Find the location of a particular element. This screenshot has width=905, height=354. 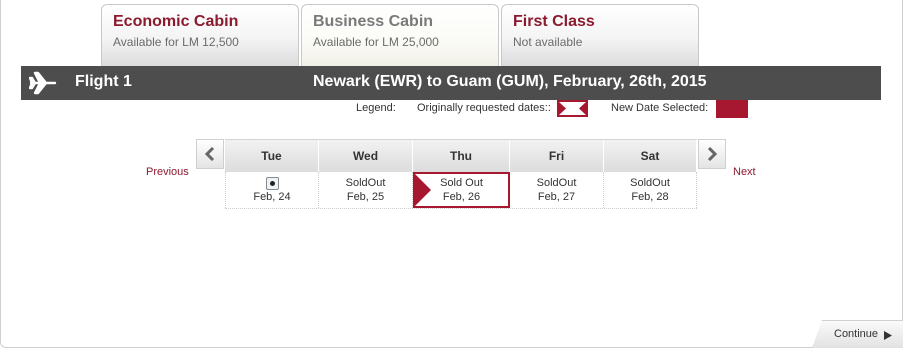

tab-title: Economic Cabin is located at coordinates (176, 21).